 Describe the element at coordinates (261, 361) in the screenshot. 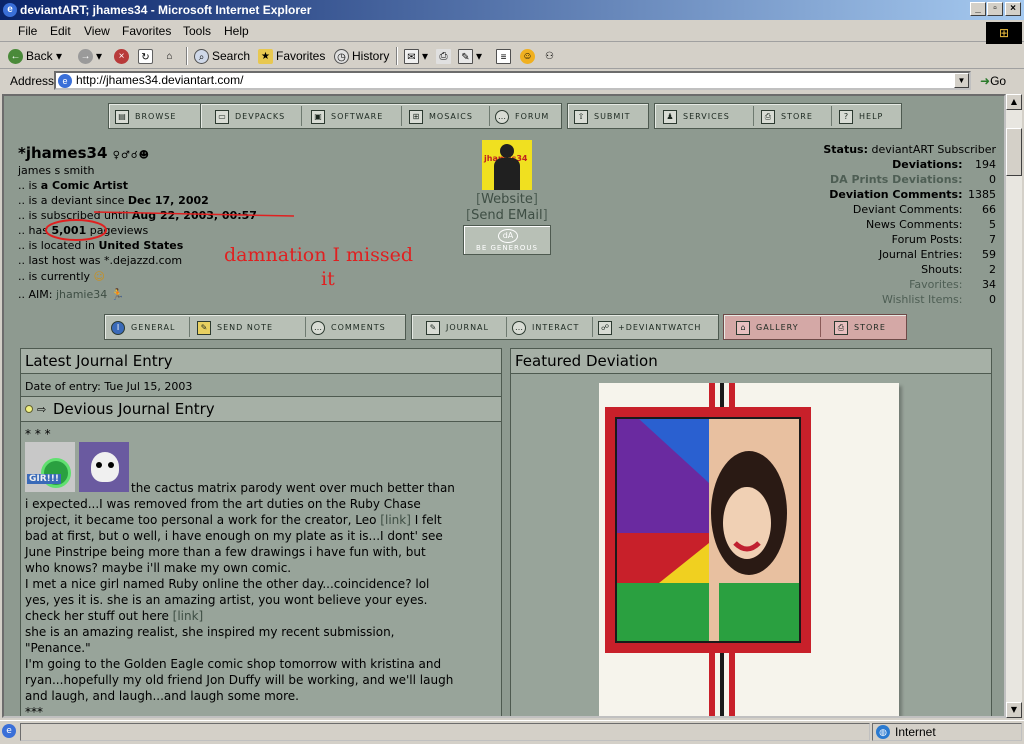

I see `journal-header: Latest Journal Entry` at that location.